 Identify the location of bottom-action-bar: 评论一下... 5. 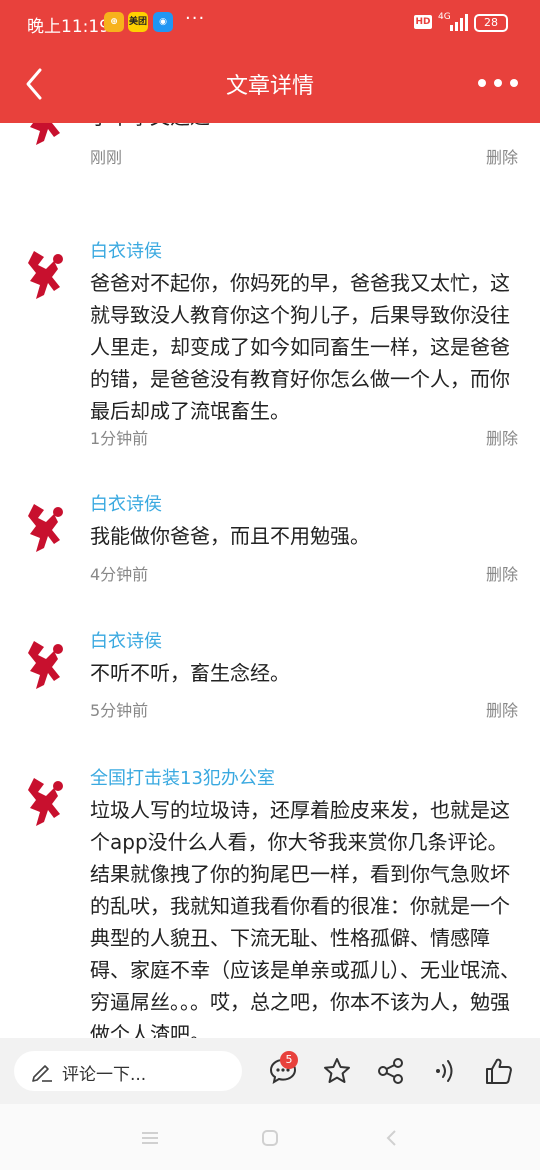
(270, 1071).